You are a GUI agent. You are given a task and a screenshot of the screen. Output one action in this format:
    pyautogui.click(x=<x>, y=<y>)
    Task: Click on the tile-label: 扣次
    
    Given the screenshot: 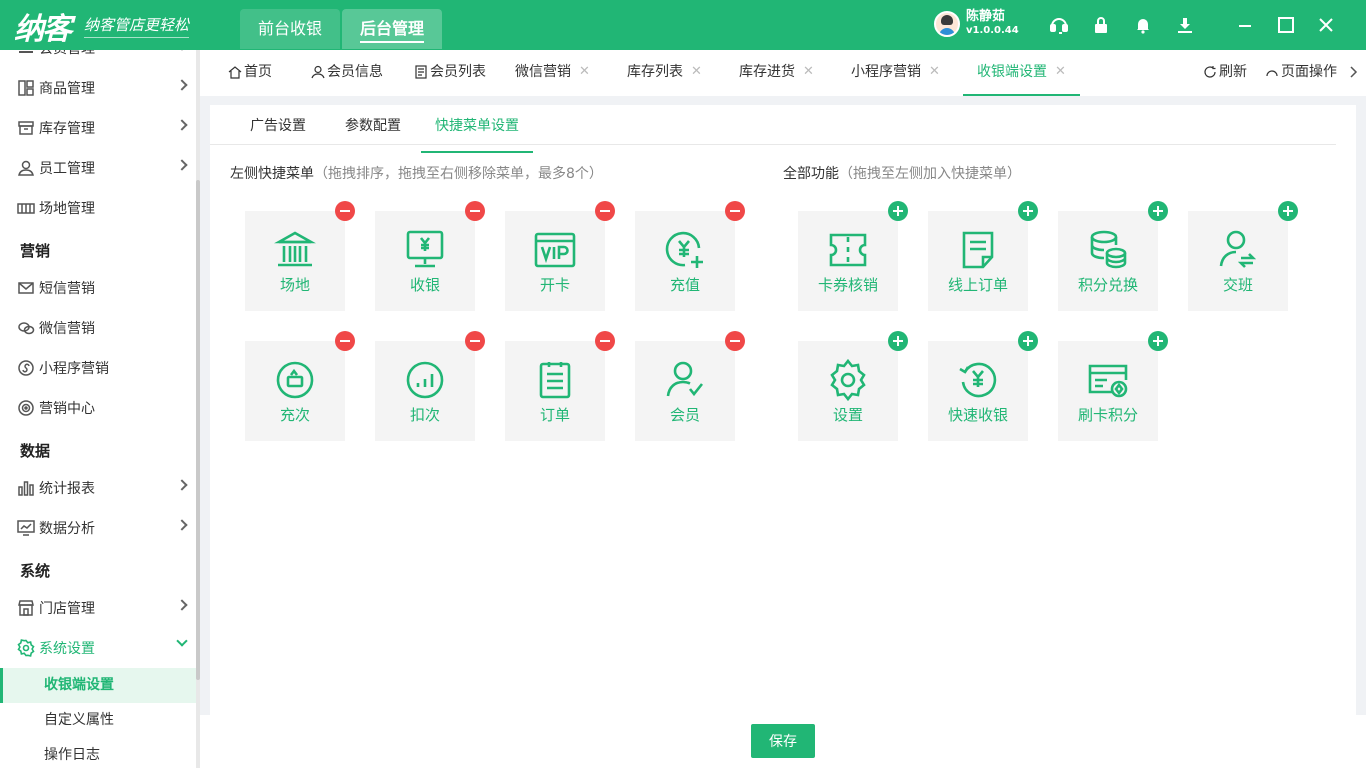 What is the action you would take?
    pyautogui.click(x=424, y=414)
    